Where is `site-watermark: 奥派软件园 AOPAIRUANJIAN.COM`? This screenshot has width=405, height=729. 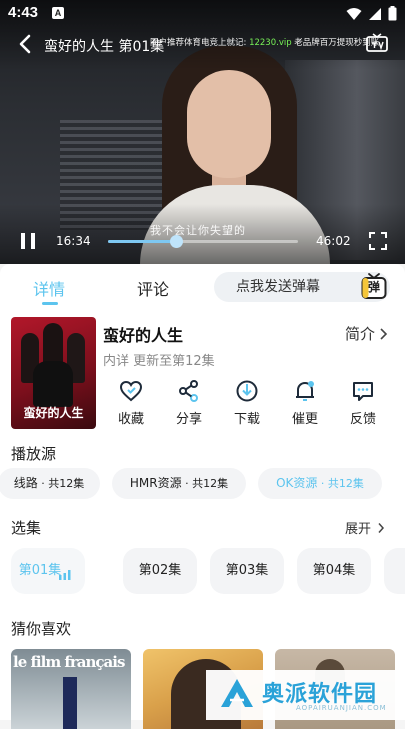 site-watermark: 奥派软件园 AOPAIRUANJIAN.COM is located at coordinates (305, 695).